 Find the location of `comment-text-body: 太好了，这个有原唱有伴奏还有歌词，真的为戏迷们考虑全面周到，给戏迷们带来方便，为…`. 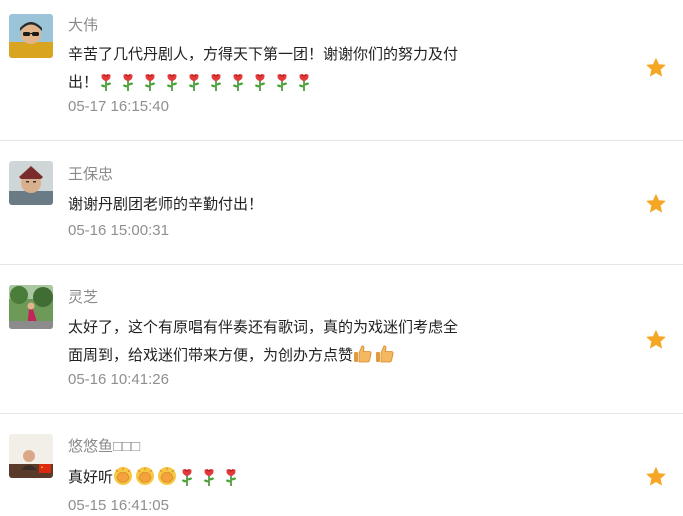

comment-text-body: 太好了，这个有原唱有伴奏还有歌词，真的为戏迷们考虑全面周到，给戏迷们带来方便，为… is located at coordinates (263, 341).